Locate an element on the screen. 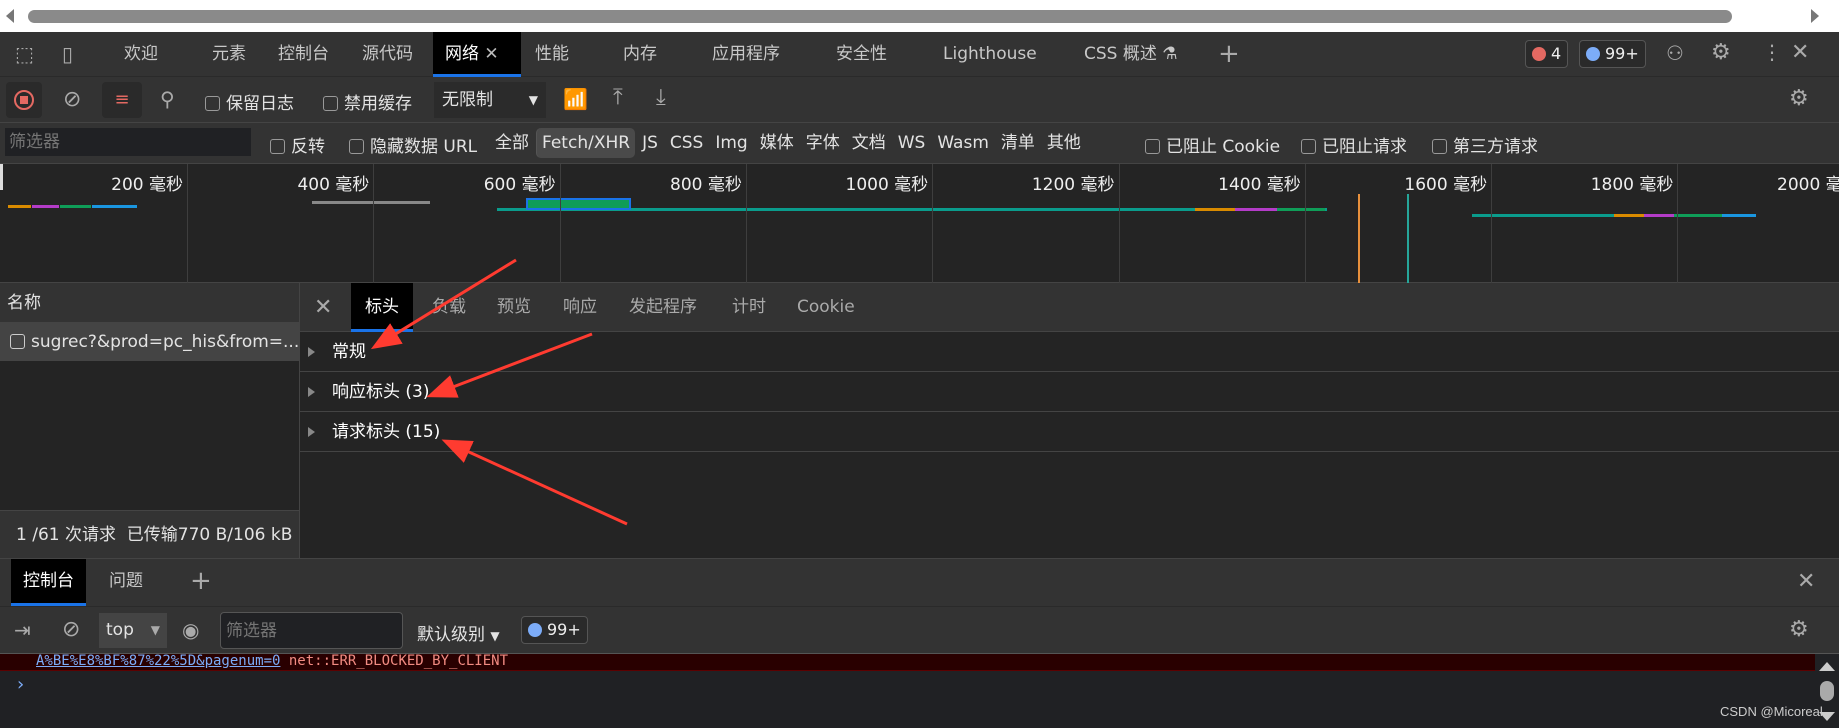 Image resolution: width=1839 pixels, height=728 pixels. clear-console-icon: ⊘ is located at coordinates (71, 630).